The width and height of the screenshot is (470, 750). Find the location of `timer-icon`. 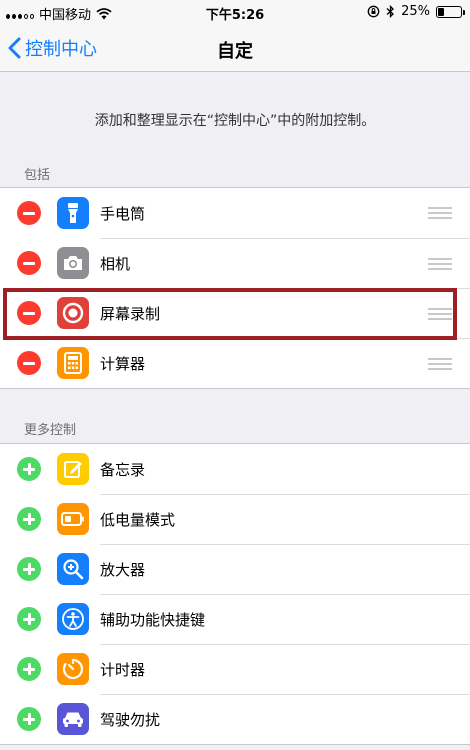

timer-icon is located at coordinates (73, 669).